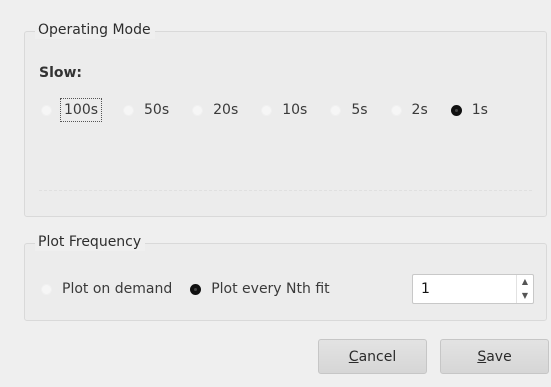 This screenshot has height=387, width=551. I want to click on operating-mode-title: Operating Mode, so click(95, 30).